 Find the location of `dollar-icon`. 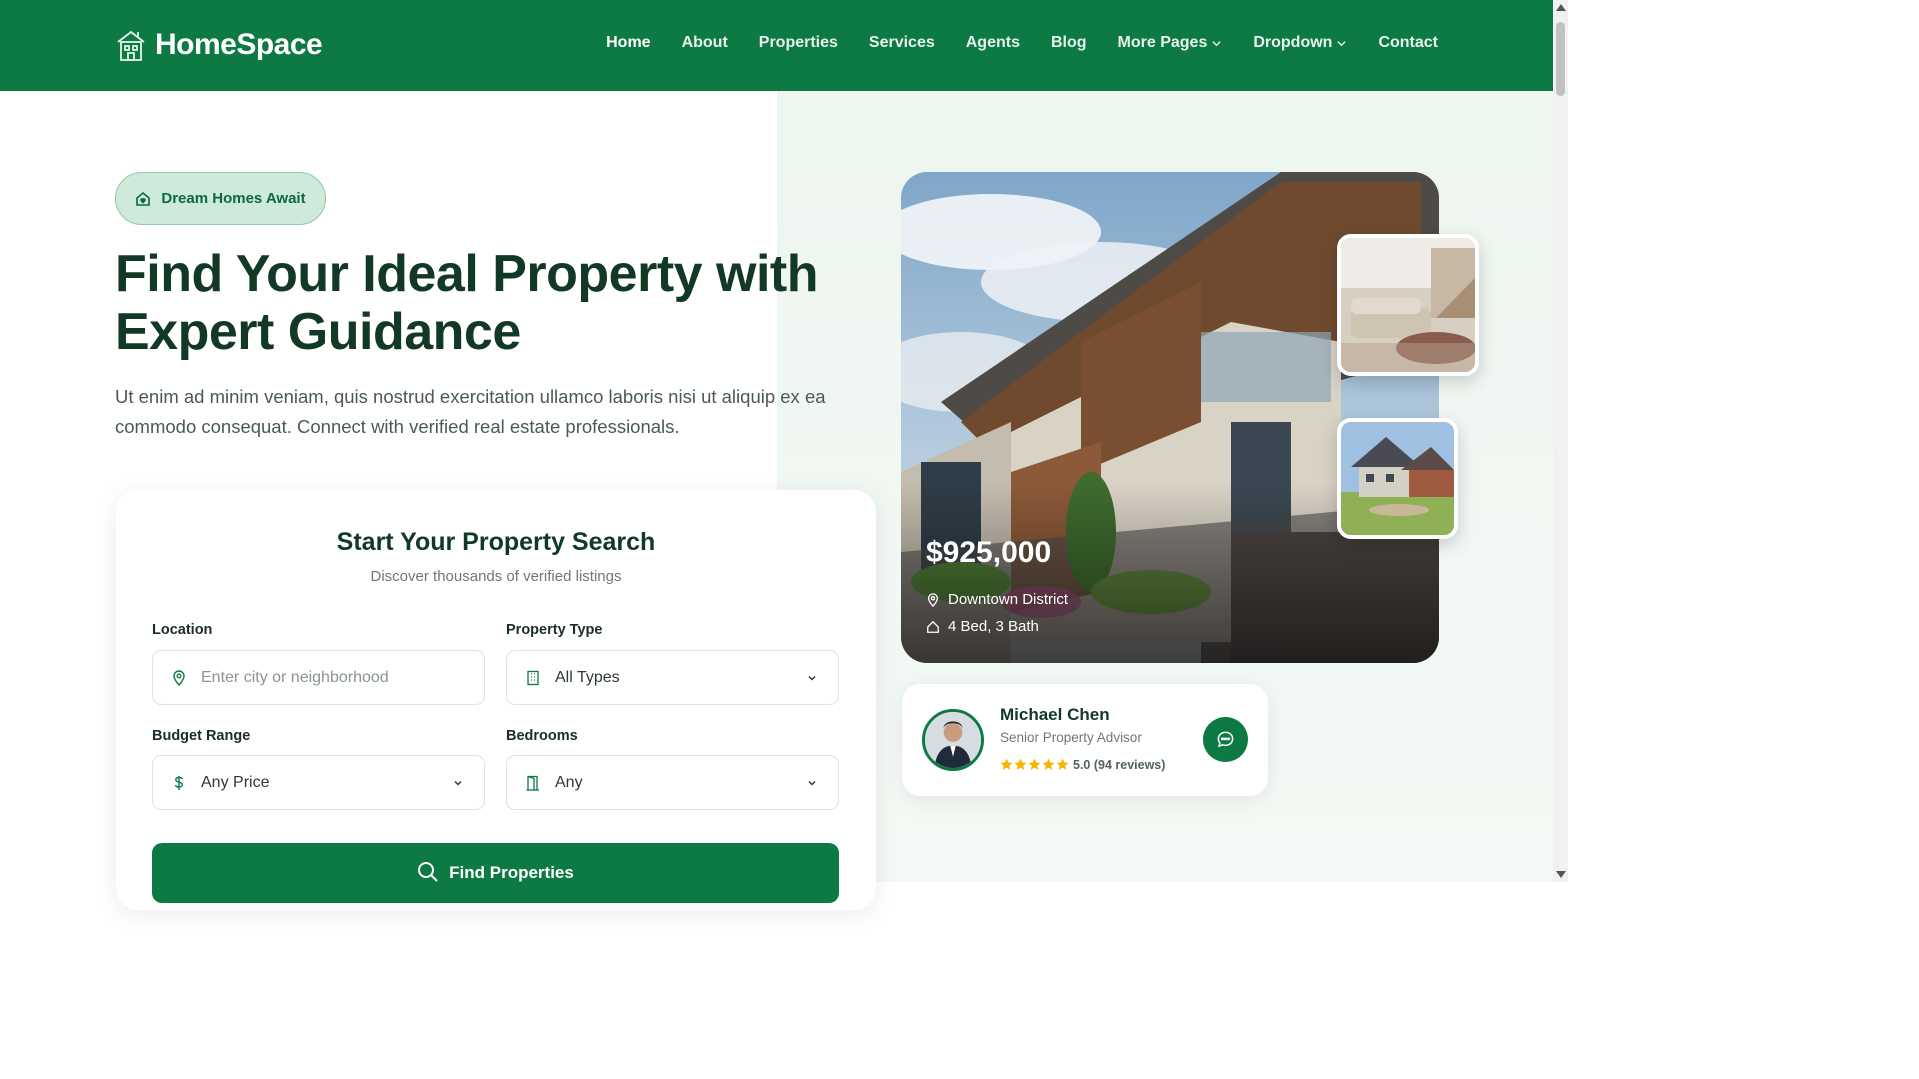

dollar-icon is located at coordinates (179, 782).